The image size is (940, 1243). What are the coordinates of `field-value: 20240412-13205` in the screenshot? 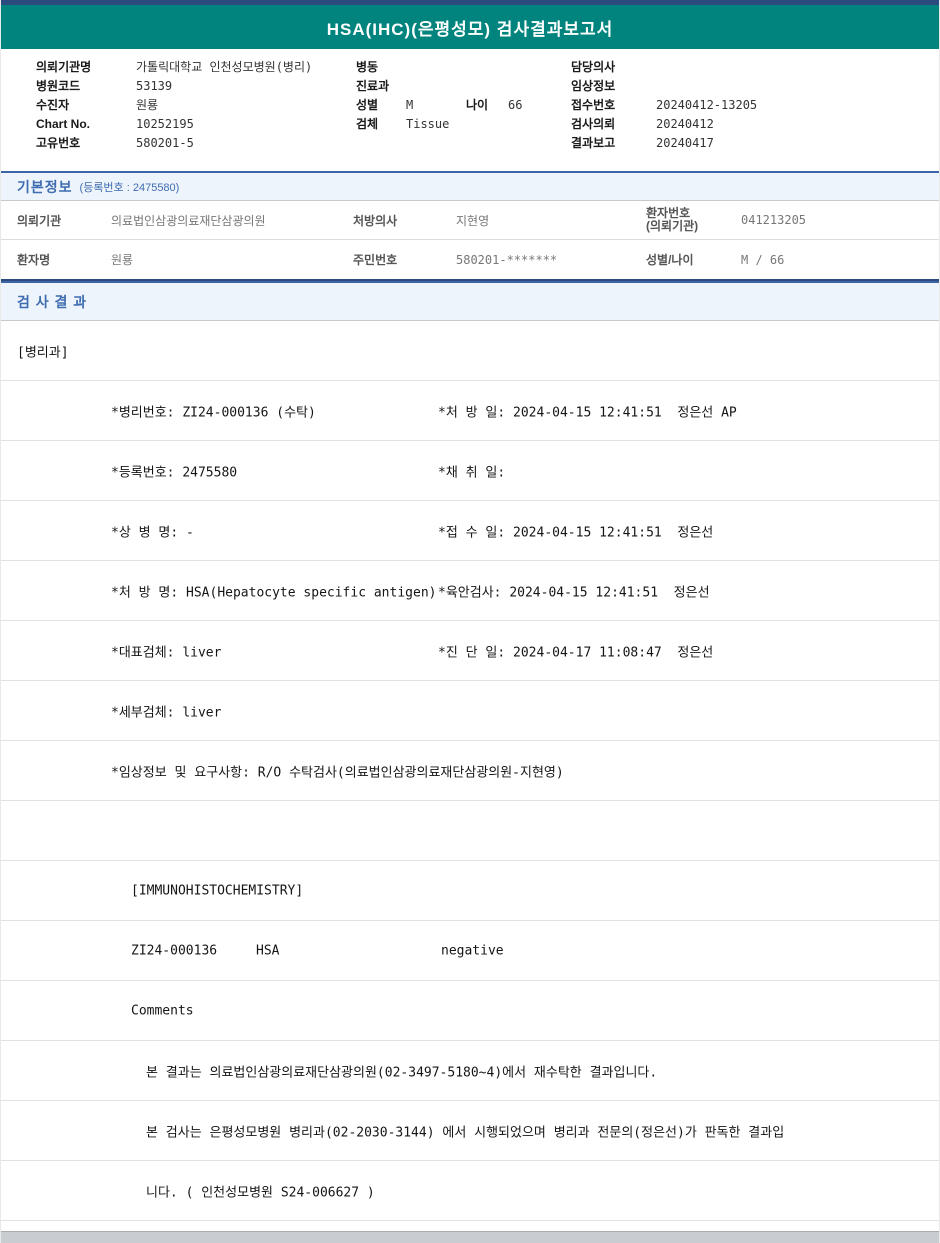 It's located at (707, 104).